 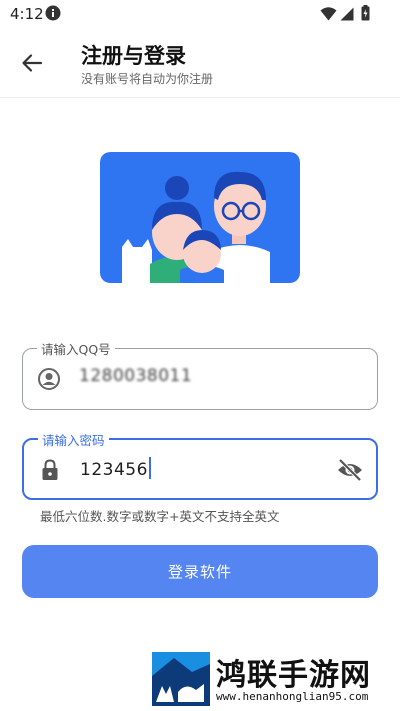 What do you see at coordinates (328, 15) in the screenshot?
I see `wifi-icon` at bounding box center [328, 15].